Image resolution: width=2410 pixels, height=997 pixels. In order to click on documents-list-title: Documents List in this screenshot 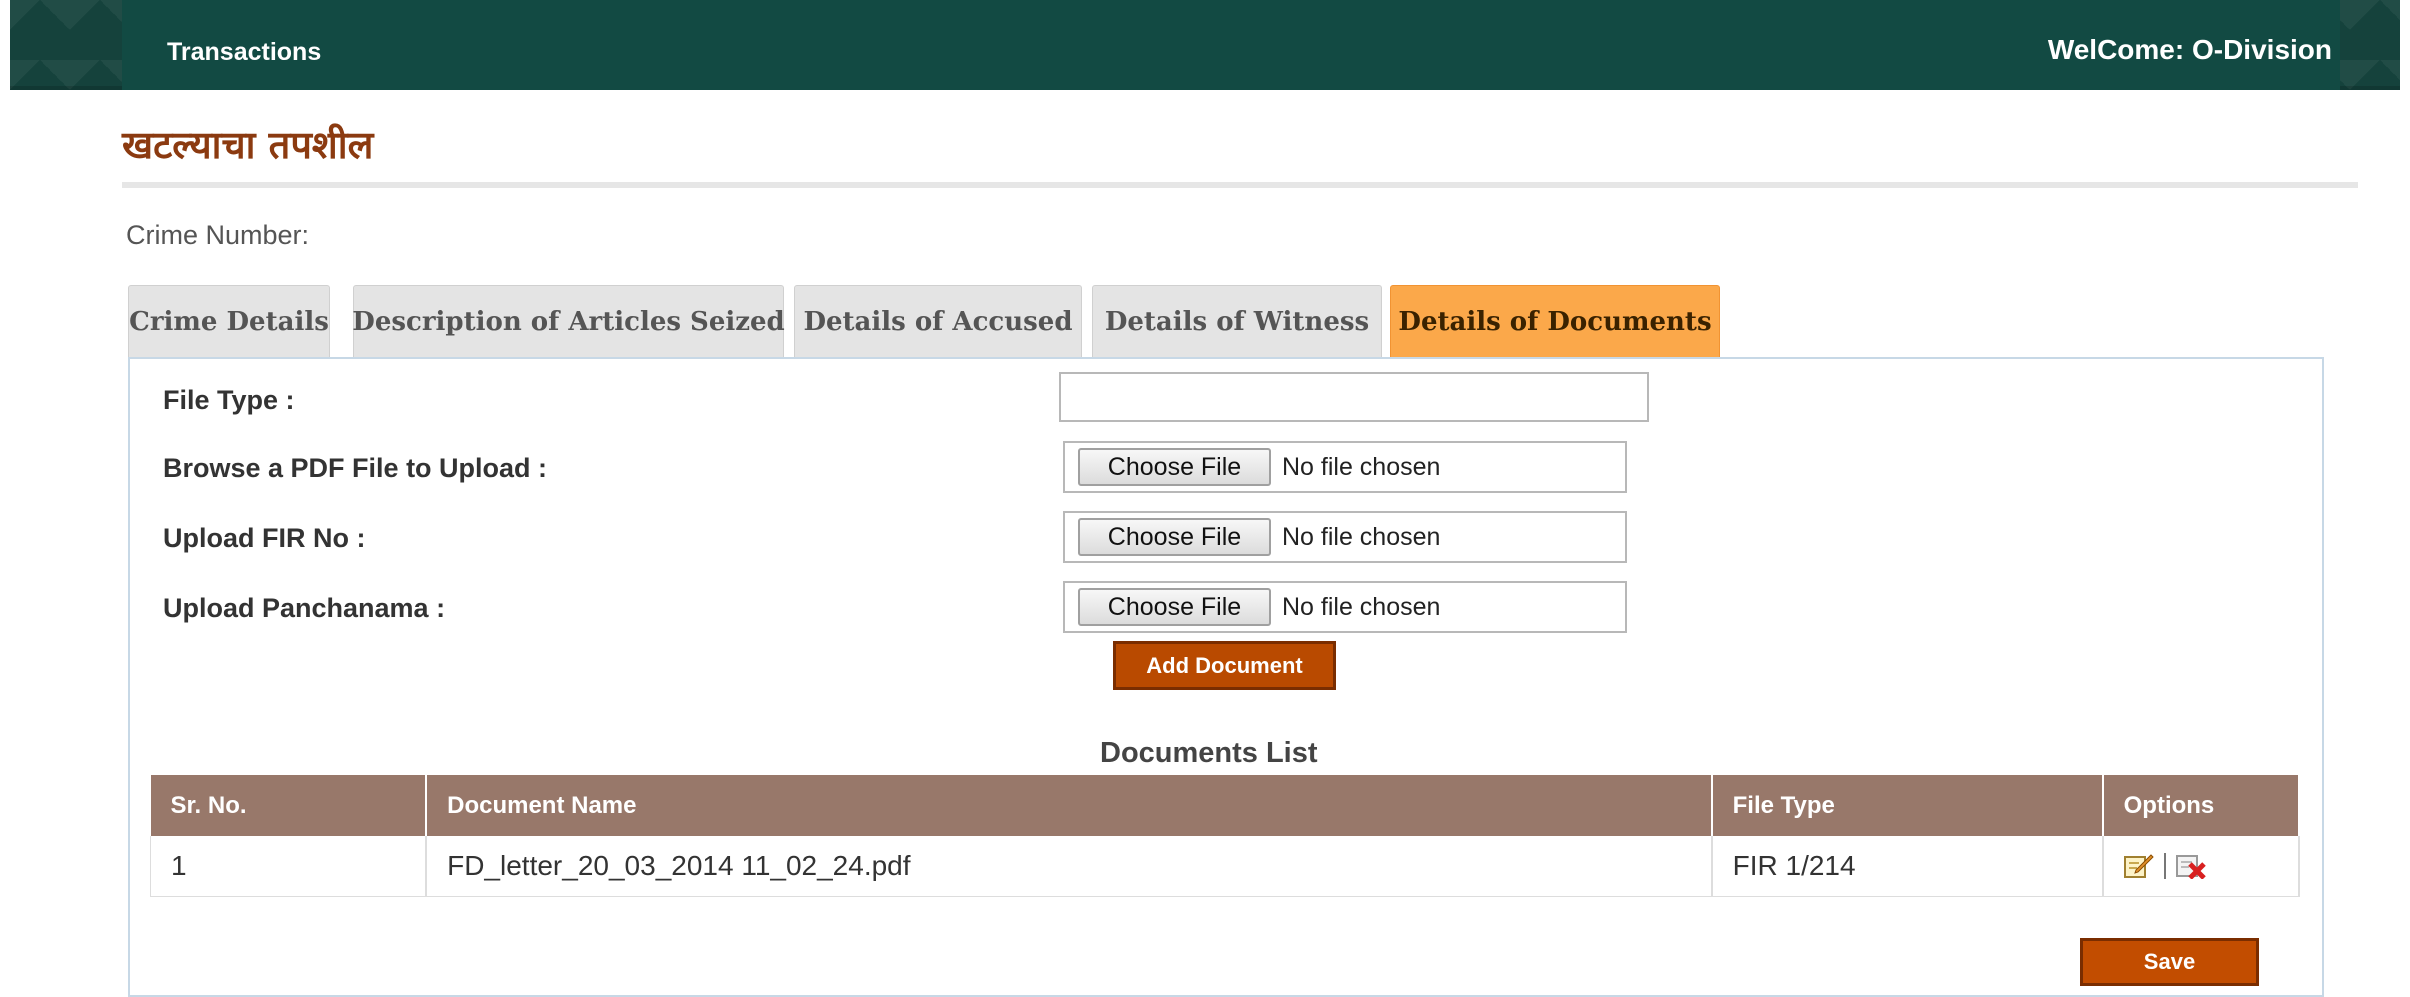, I will do `click(1209, 753)`.